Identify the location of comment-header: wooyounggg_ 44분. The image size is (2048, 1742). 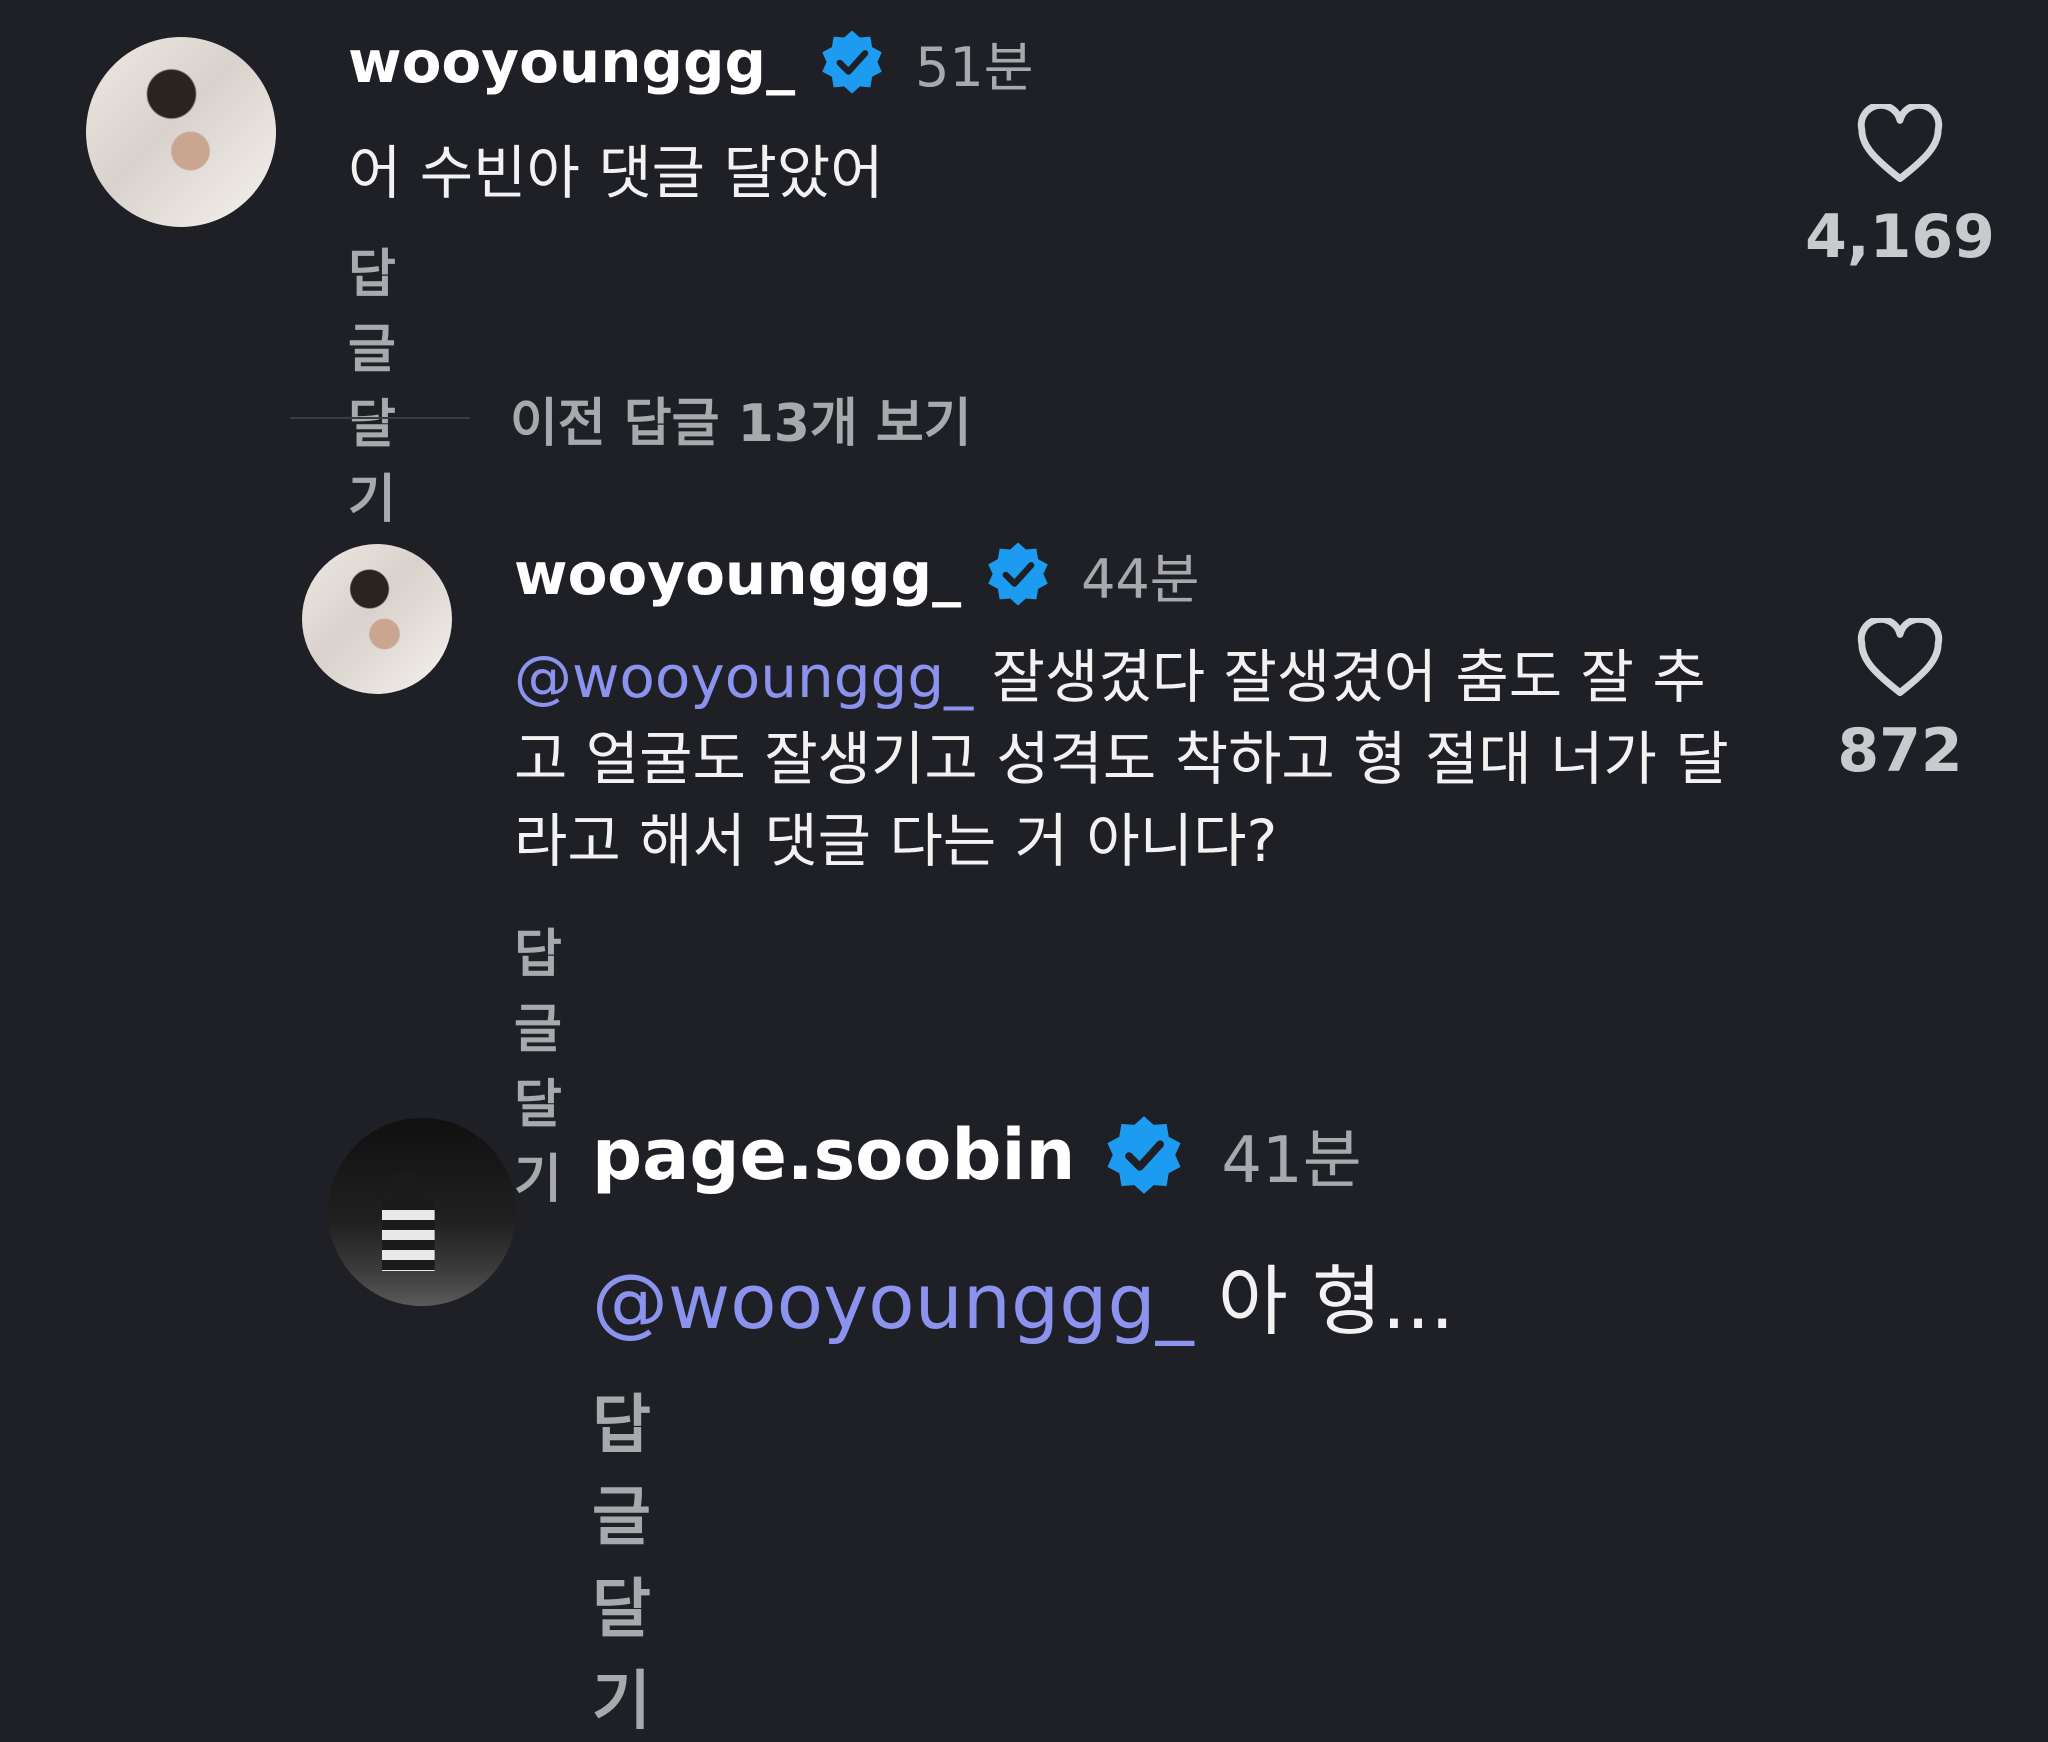
(856, 574).